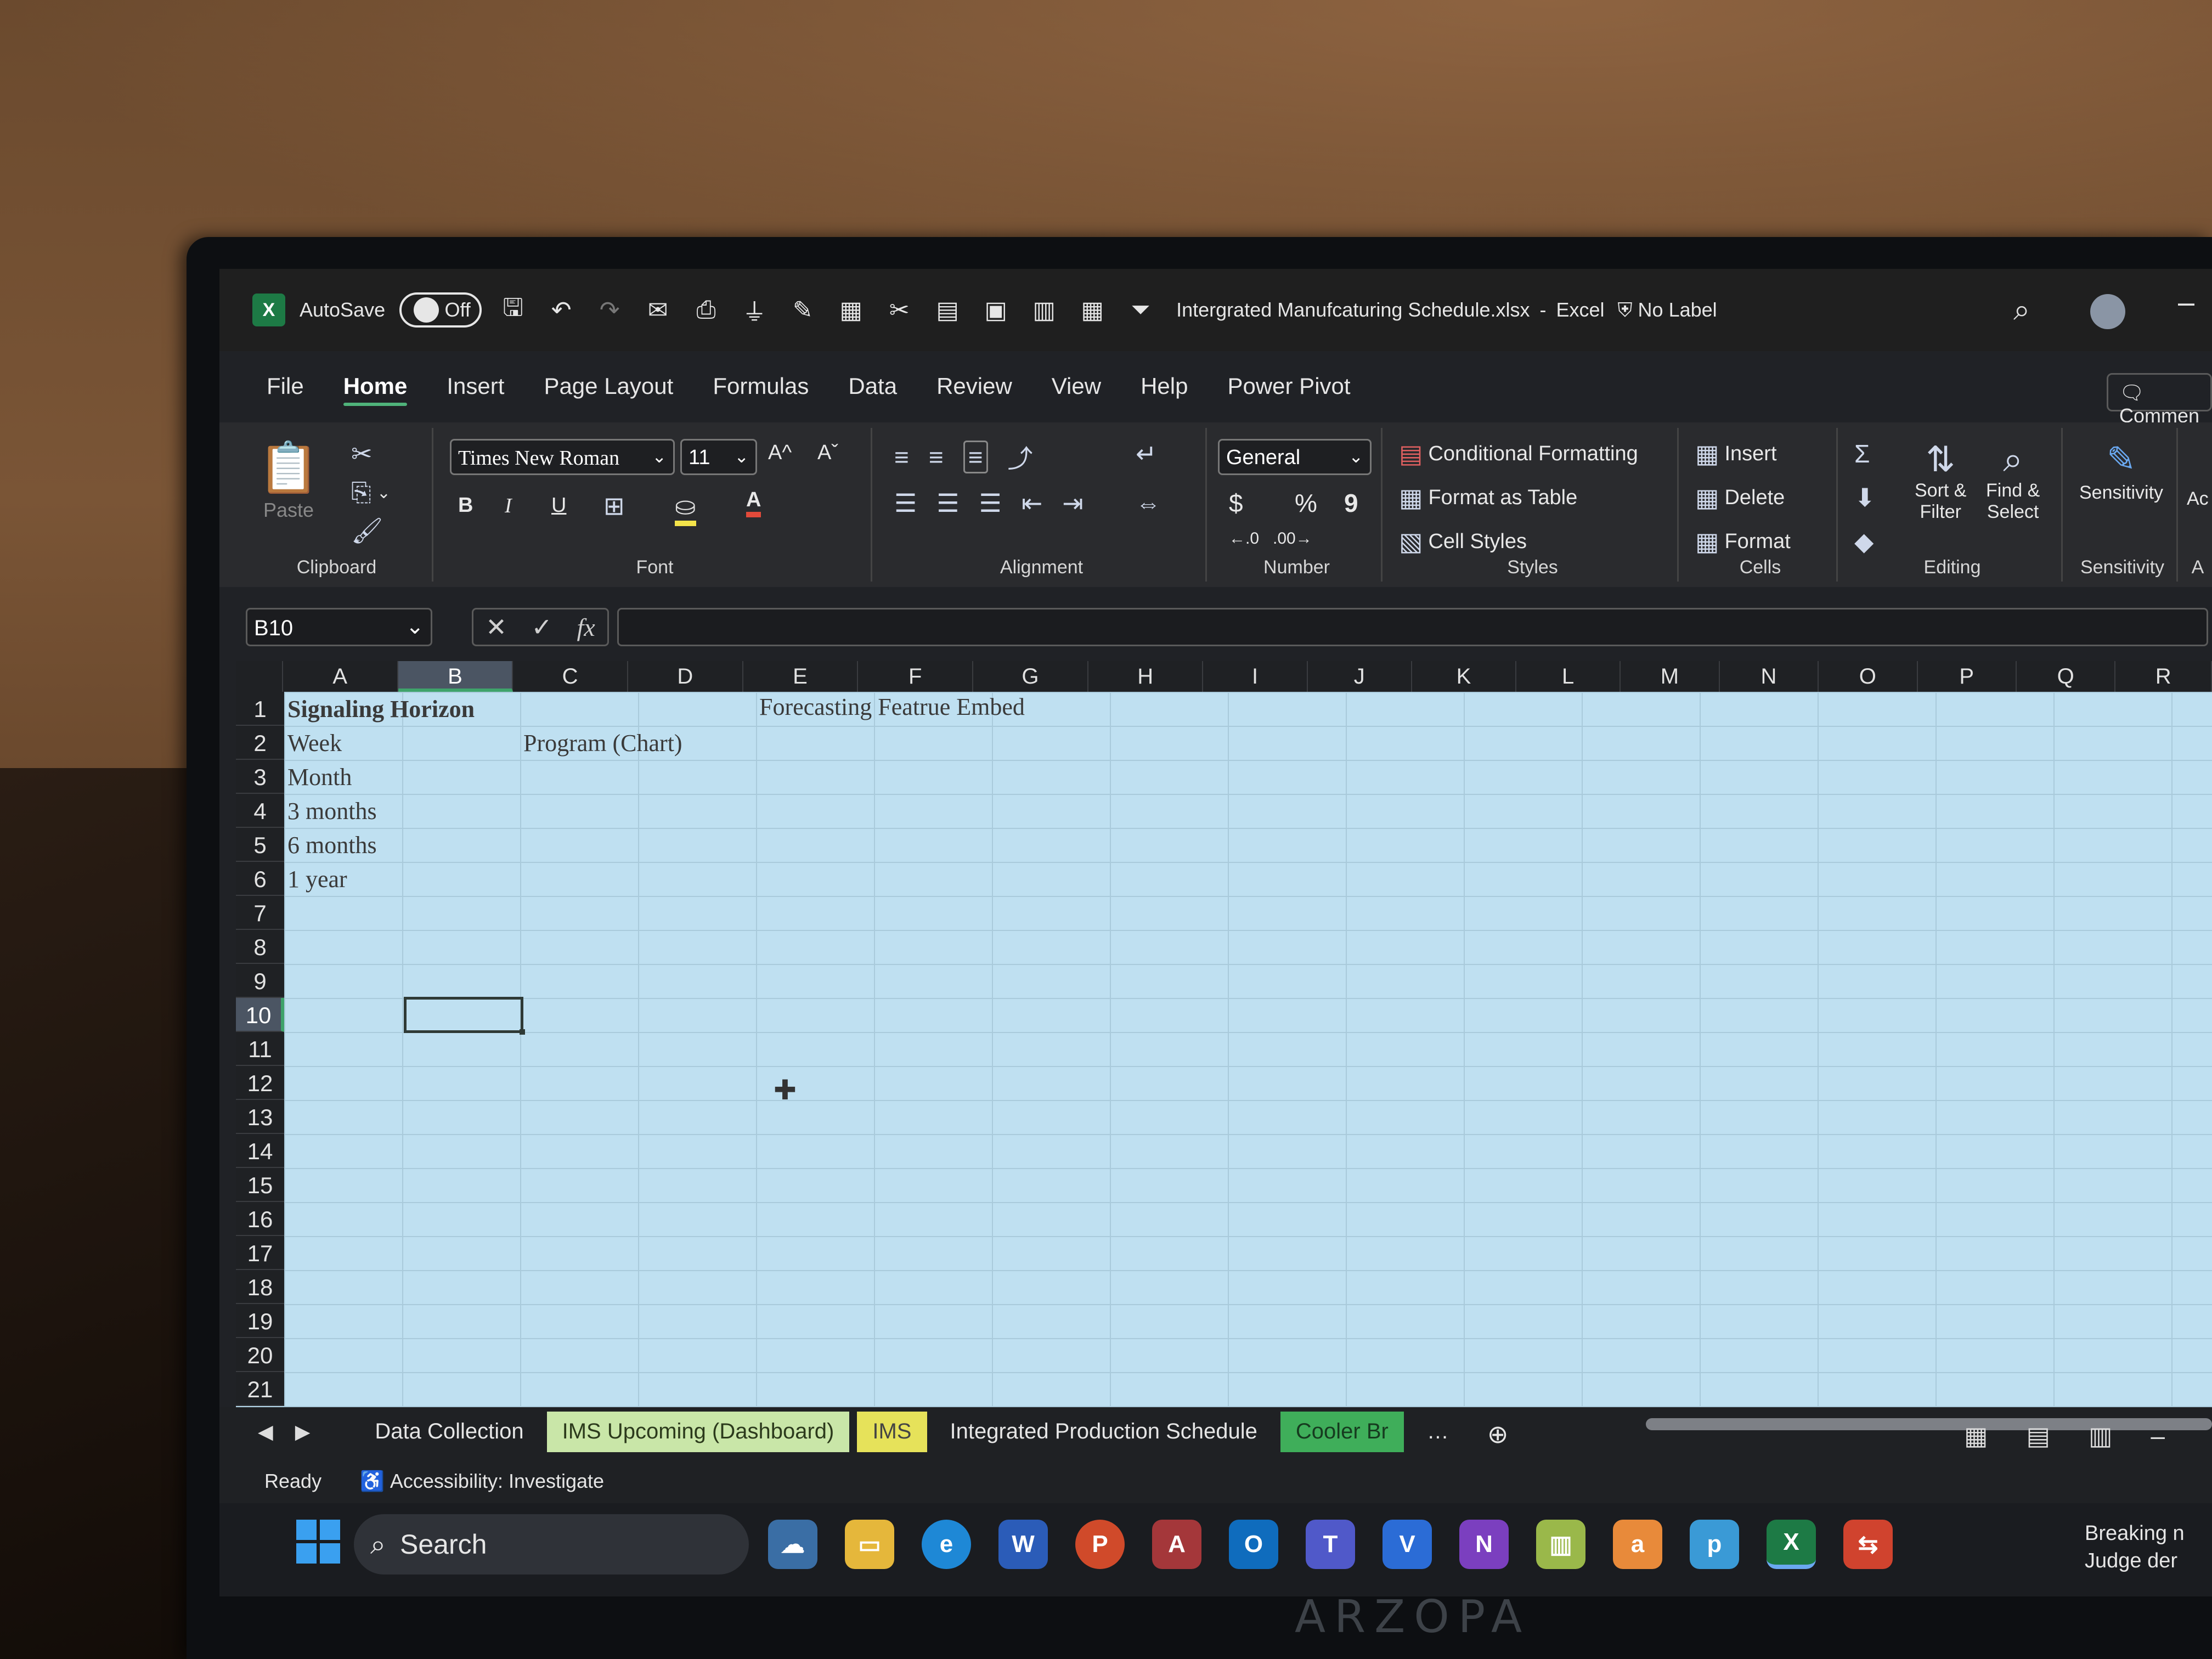 Image resolution: width=2212 pixels, height=1659 pixels. What do you see at coordinates (1255, 677) in the screenshot?
I see `column-header: I` at bounding box center [1255, 677].